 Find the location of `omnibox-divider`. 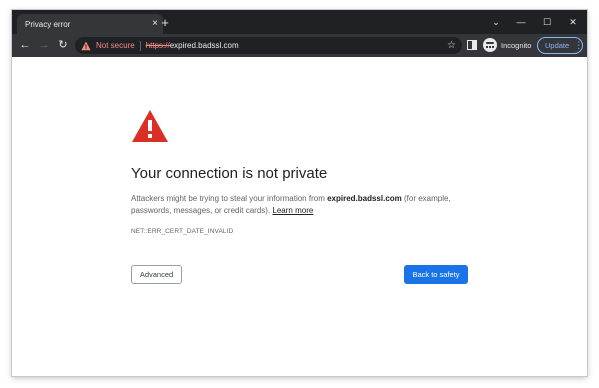

omnibox-divider is located at coordinates (140, 45).